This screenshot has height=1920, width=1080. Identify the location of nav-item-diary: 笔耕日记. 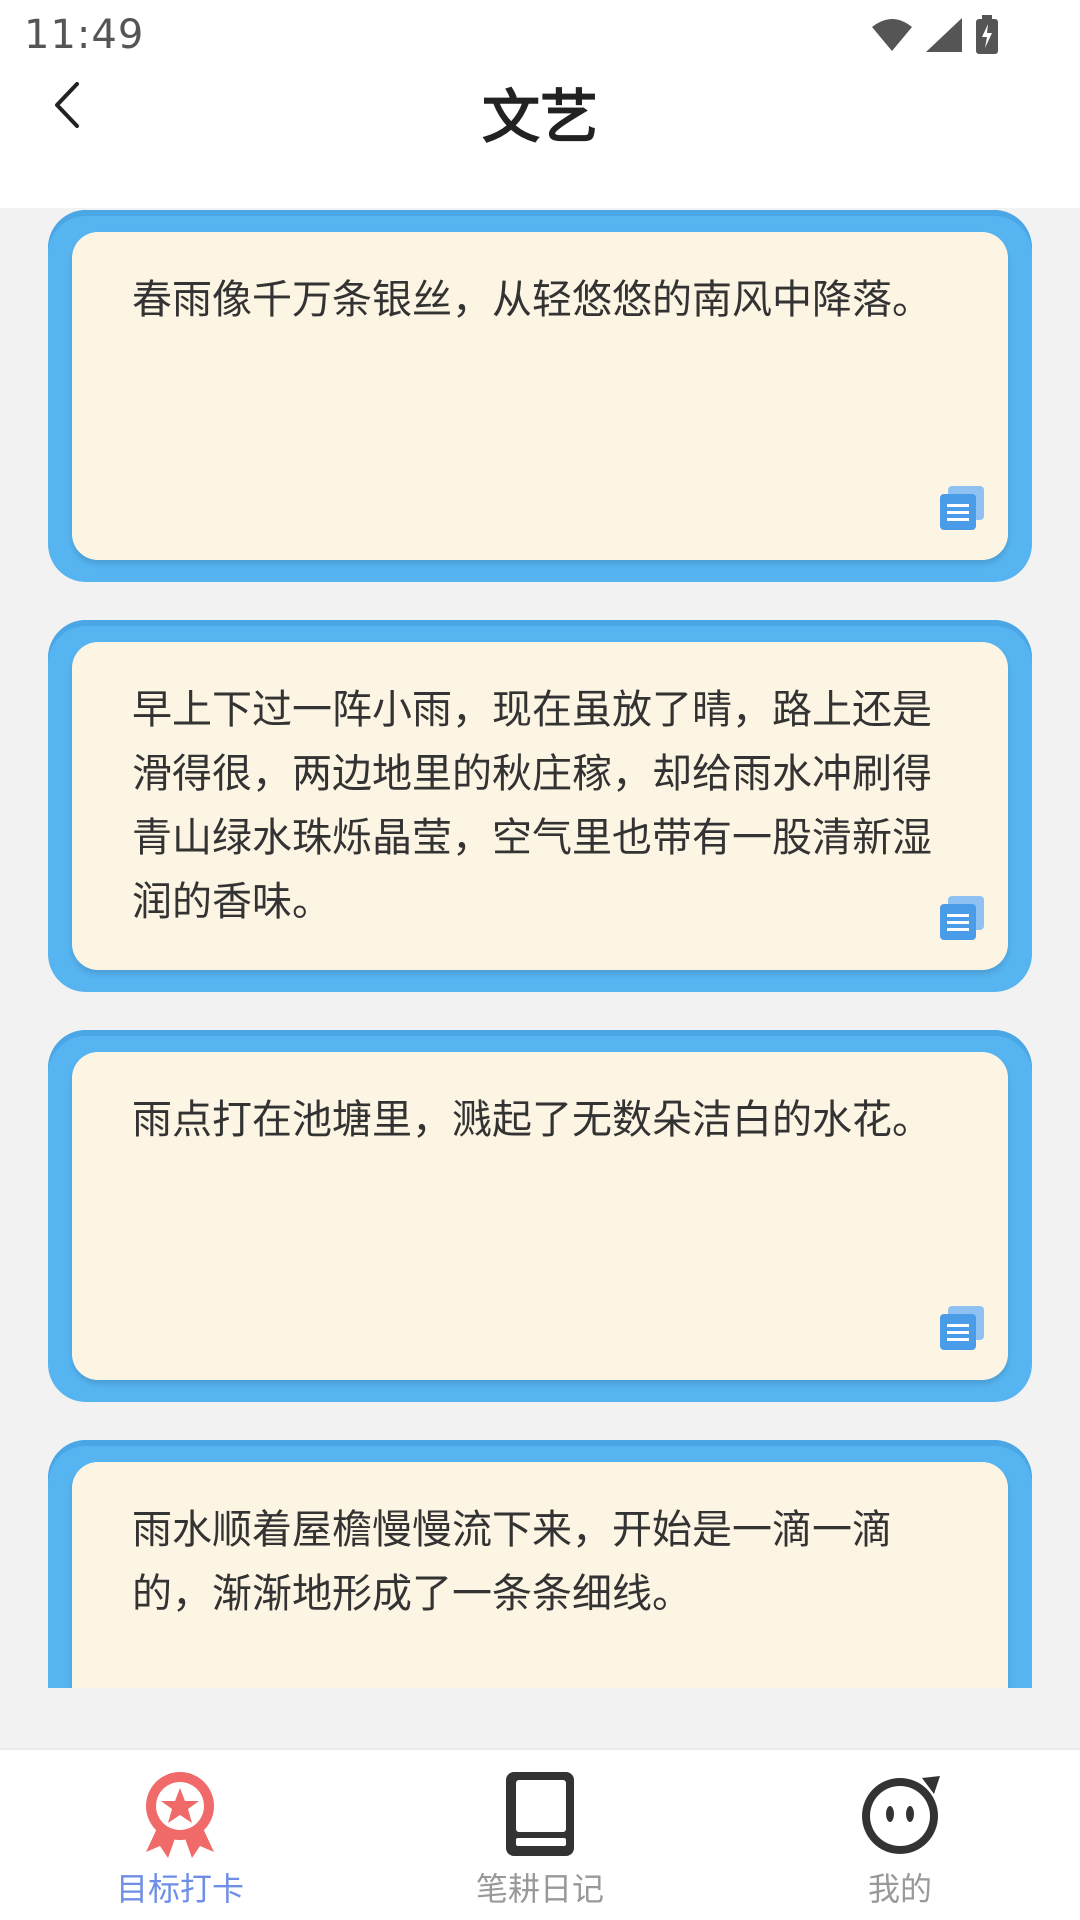
(540, 1843).